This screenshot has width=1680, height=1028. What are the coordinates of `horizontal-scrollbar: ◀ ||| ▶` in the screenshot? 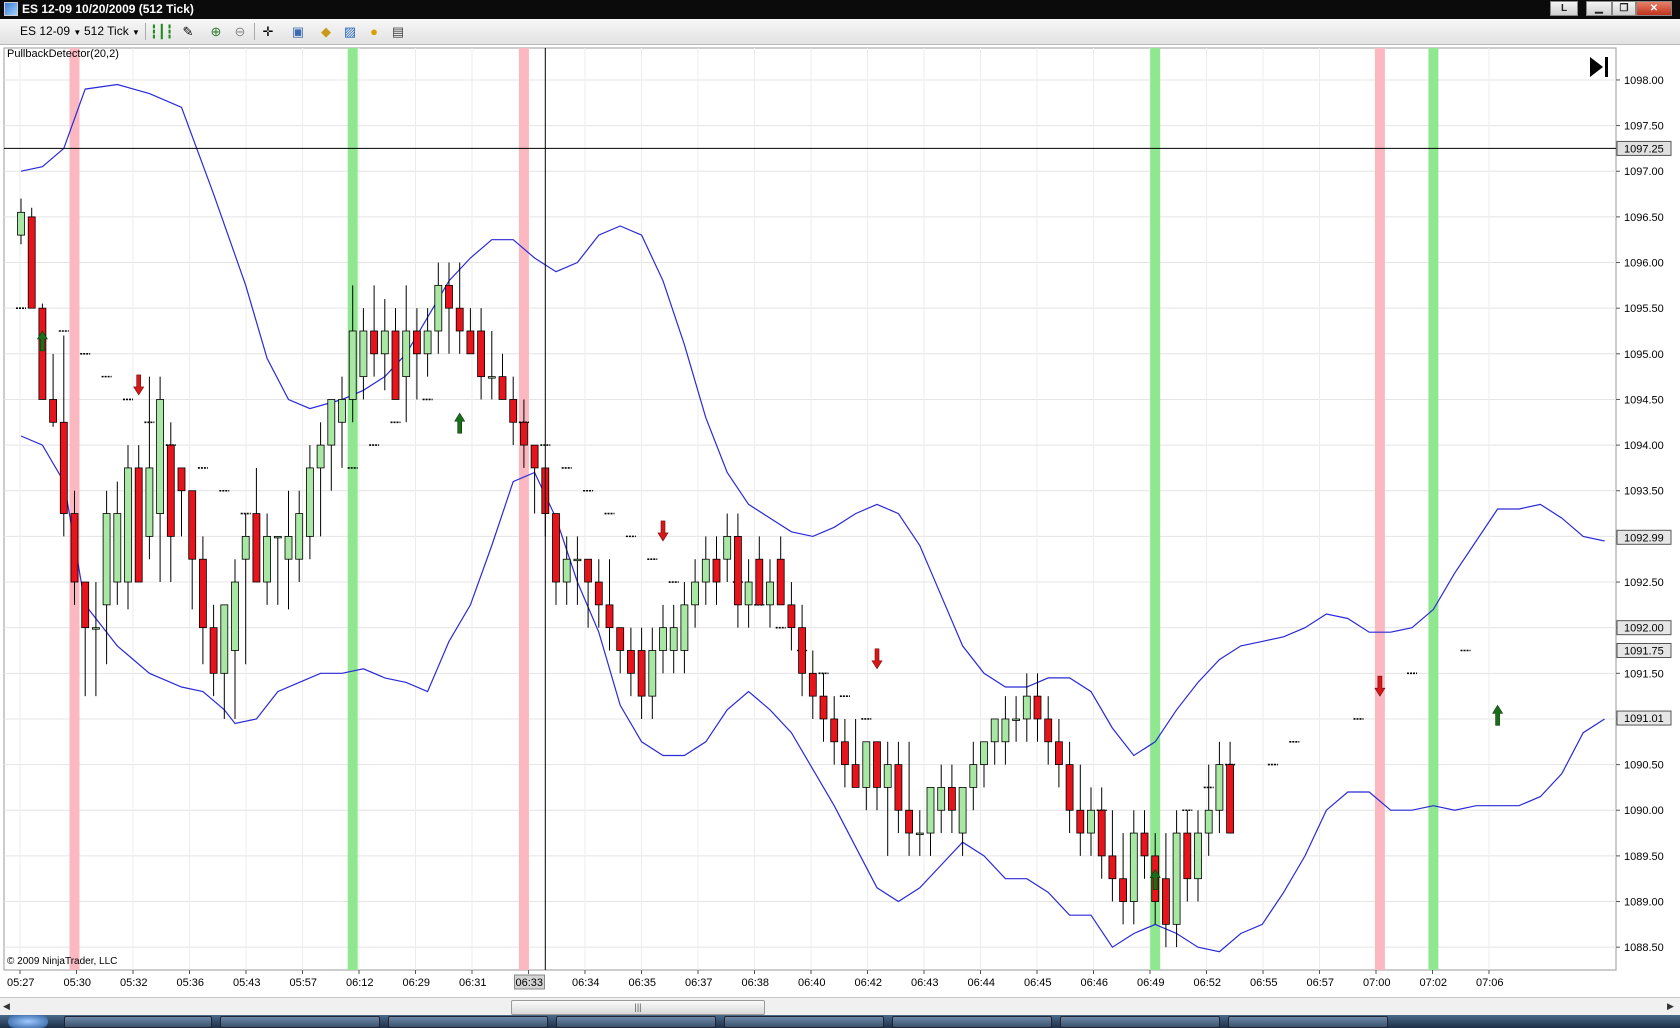 It's located at (840, 1006).